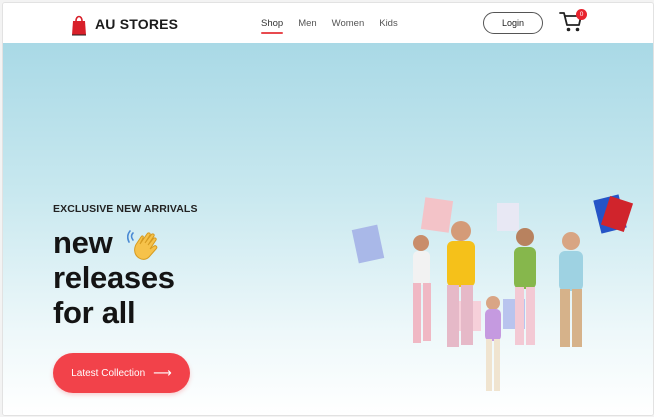 This screenshot has width=654, height=417. I want to click on nav-shop: Shop, so click(272, 26).